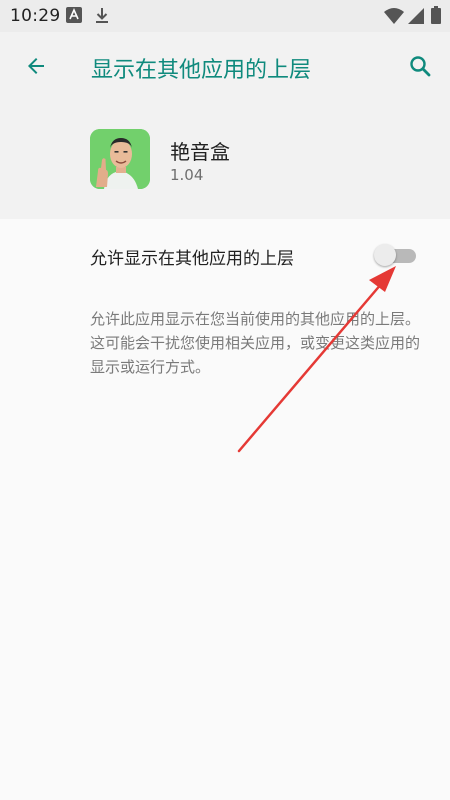  I want to click on arrow-back-icon, so click(36, 66).